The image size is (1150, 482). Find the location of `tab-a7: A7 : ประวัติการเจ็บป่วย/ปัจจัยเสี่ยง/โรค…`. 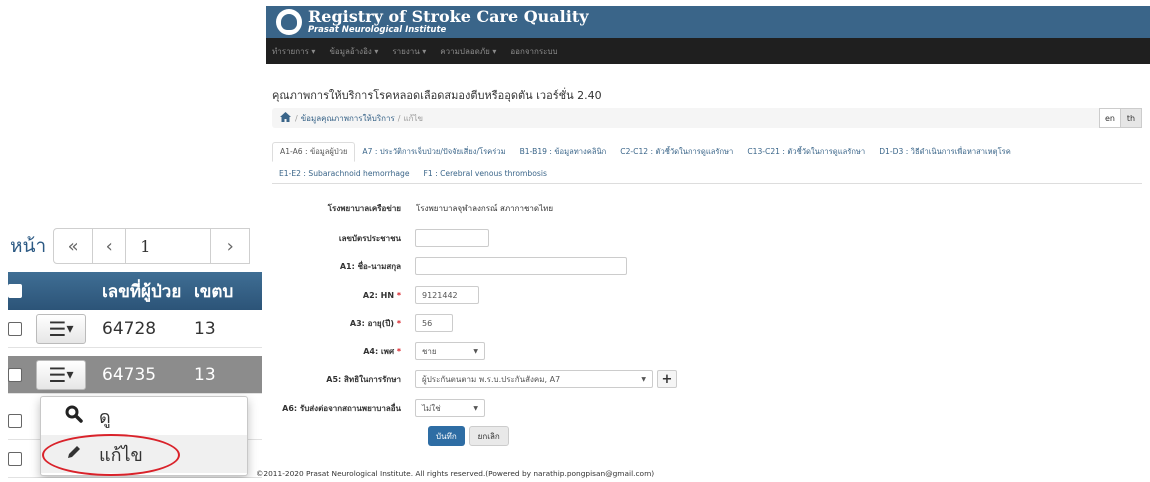

tab-a7: A7 : ประวัติการเจ็บป่วย/ปัจจัยเสี่ยง/โรค… is located at coordinates (433, 152).